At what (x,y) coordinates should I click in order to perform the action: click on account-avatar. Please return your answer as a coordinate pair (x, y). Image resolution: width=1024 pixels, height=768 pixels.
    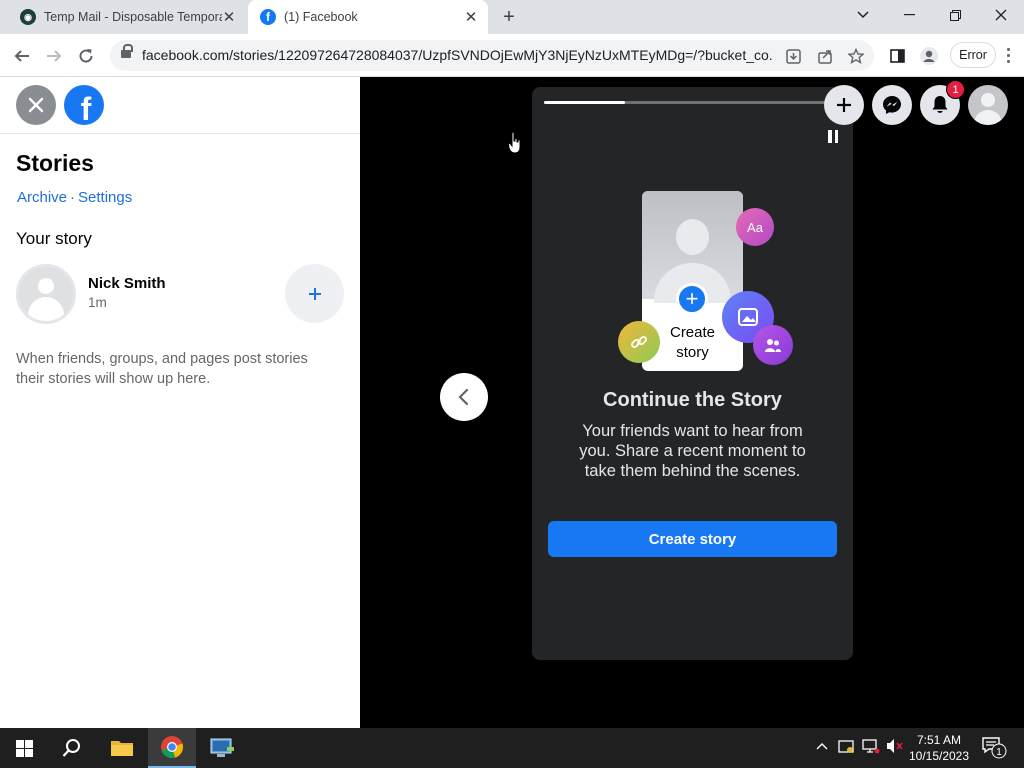
    Looking at the image, I should click on (988, 105).